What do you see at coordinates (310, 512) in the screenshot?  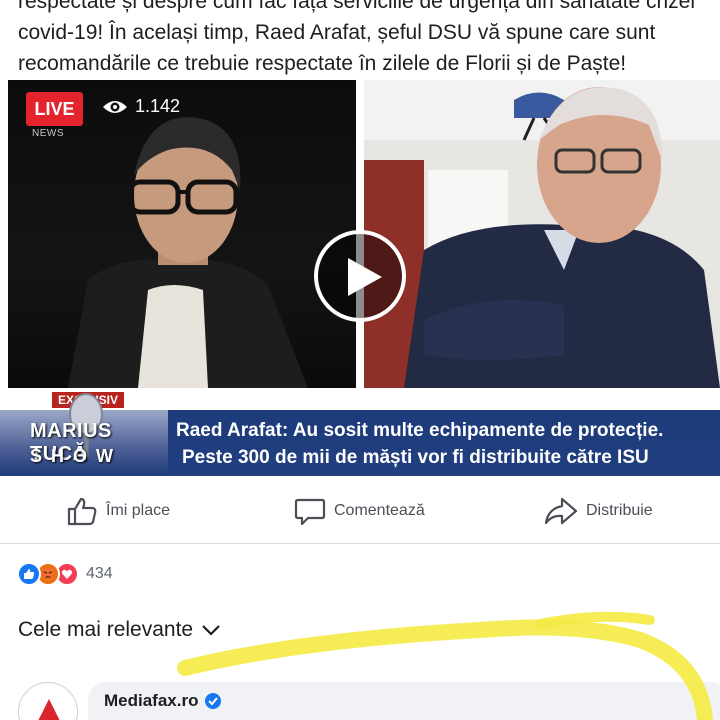 I see `comment-icon` at bounding box center [310, 512].